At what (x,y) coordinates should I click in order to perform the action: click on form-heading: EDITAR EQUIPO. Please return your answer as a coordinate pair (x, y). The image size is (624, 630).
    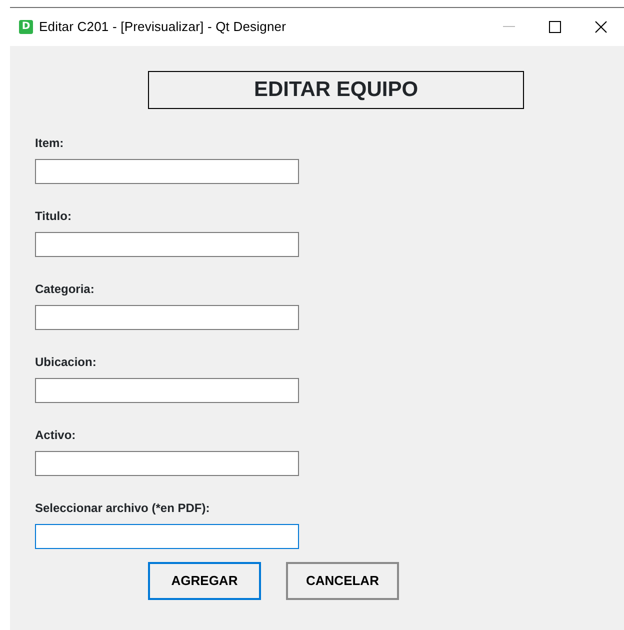
    Looking at the image, I should click on (336, 90).